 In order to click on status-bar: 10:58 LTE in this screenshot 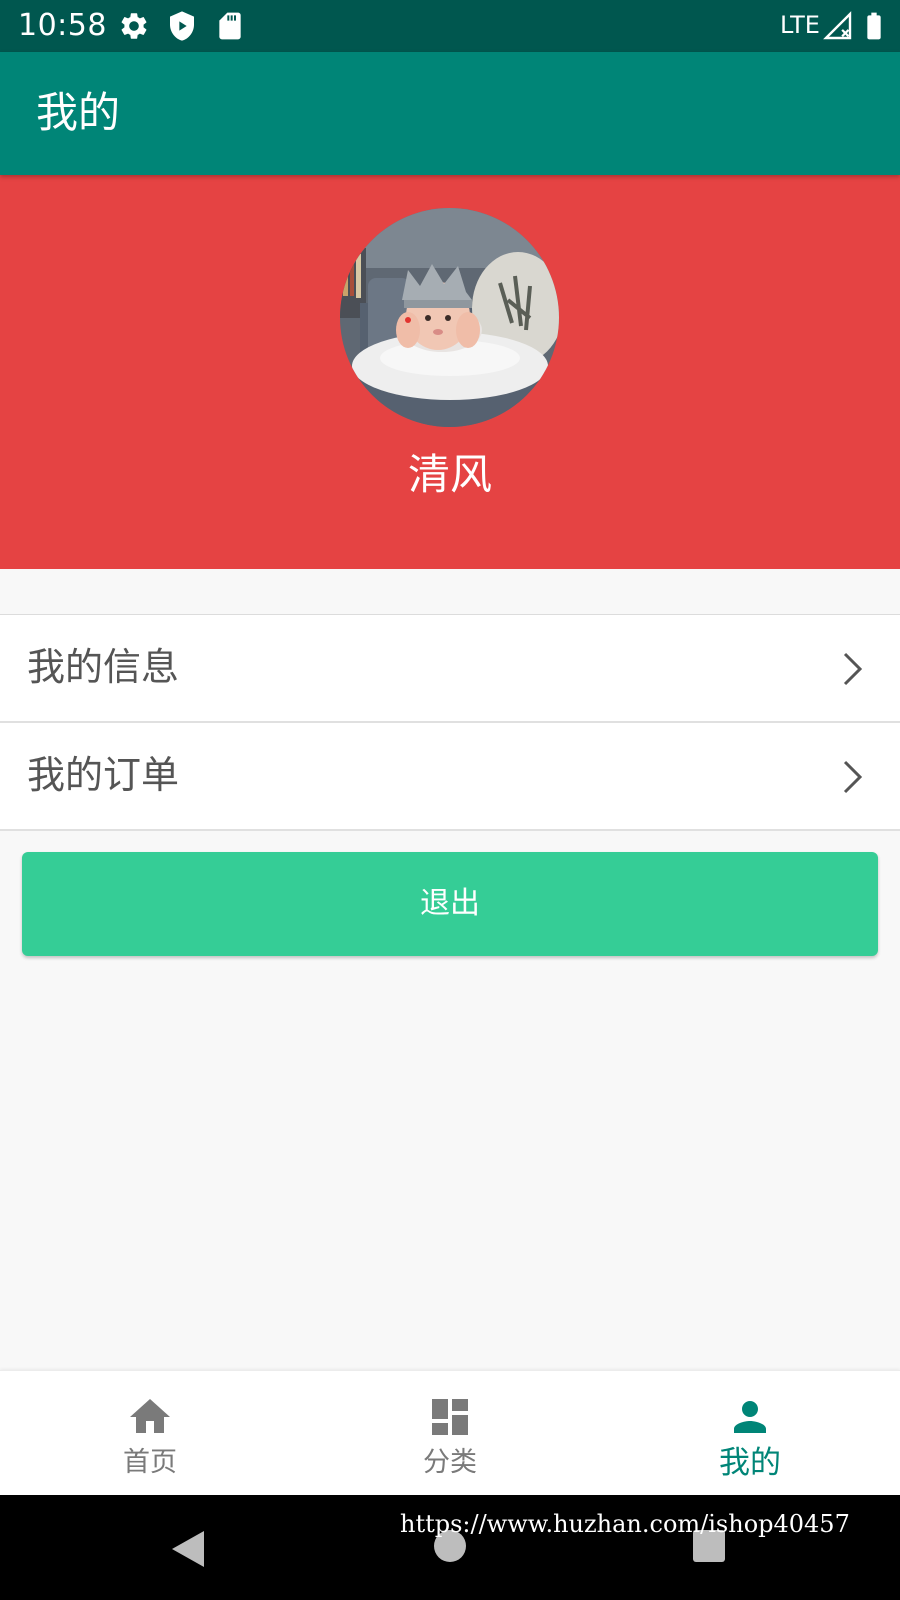, I will do `click(450, 26)`.